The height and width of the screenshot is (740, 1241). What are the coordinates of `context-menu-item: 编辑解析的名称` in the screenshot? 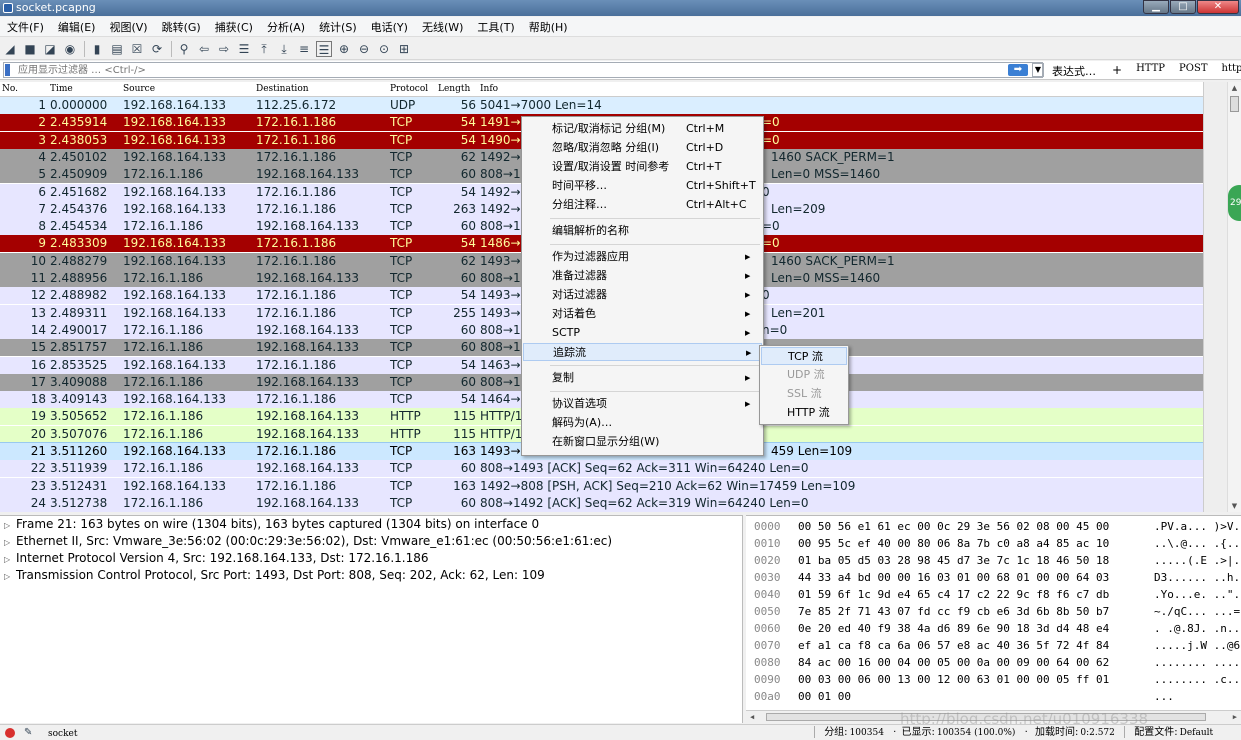 It's located at (642, 231).